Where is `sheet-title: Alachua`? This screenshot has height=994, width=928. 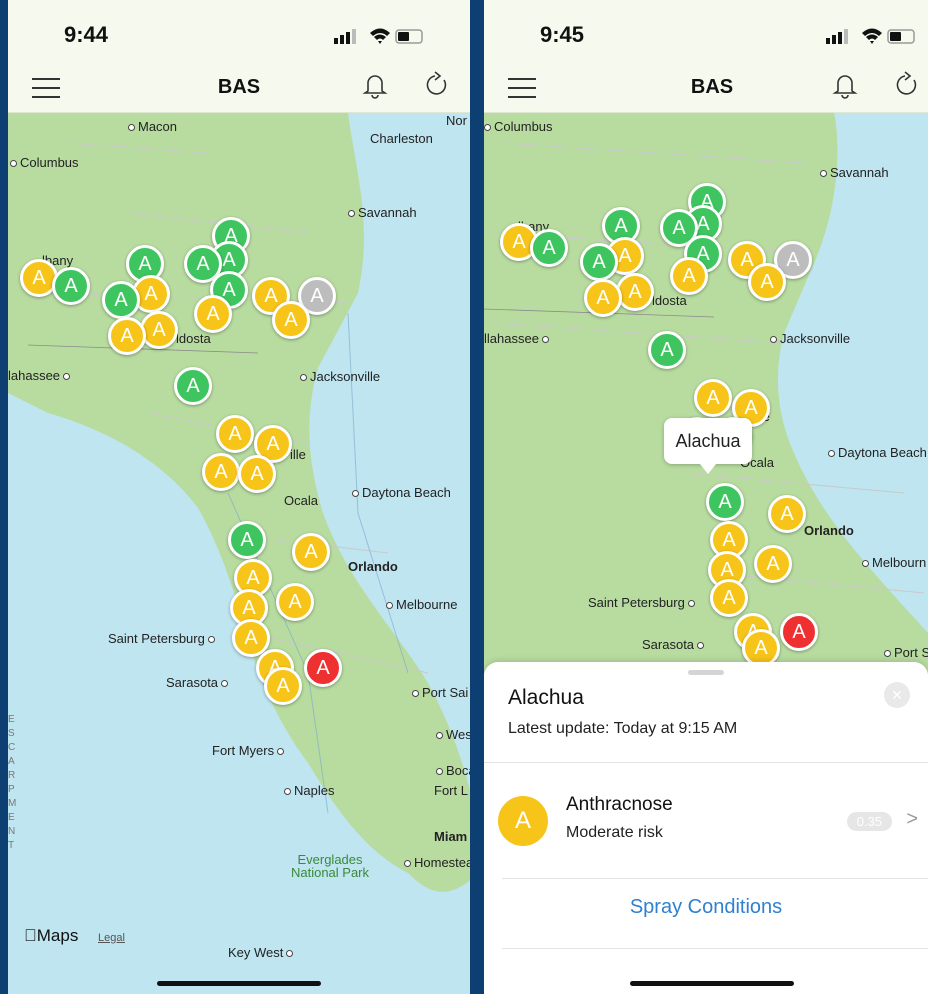
sheet-title: Alachua is located at coordinates (546, 697).